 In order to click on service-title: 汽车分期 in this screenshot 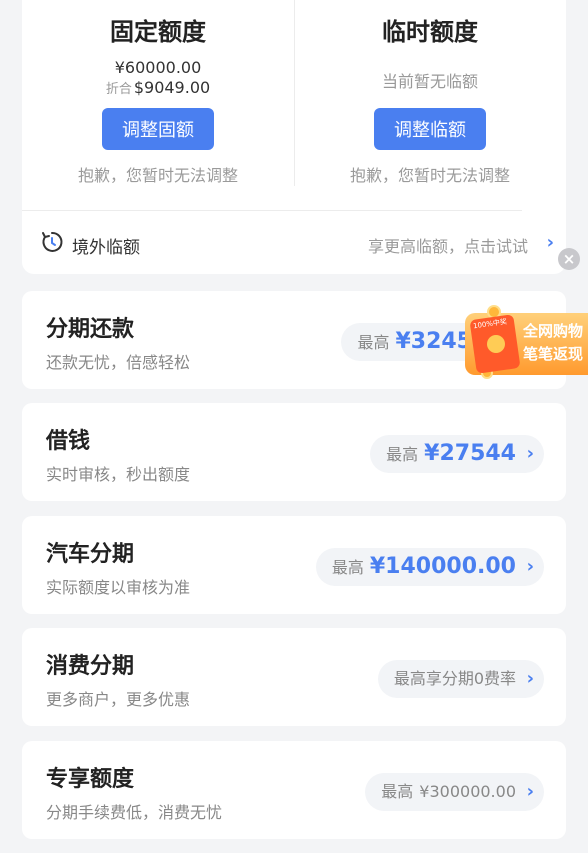, I will do `click(90, 554)`.